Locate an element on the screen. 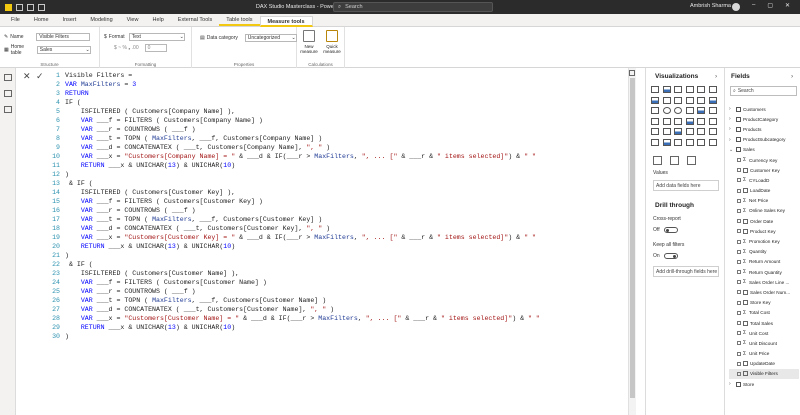  report-view-icon is located at coordinates (8, 77).